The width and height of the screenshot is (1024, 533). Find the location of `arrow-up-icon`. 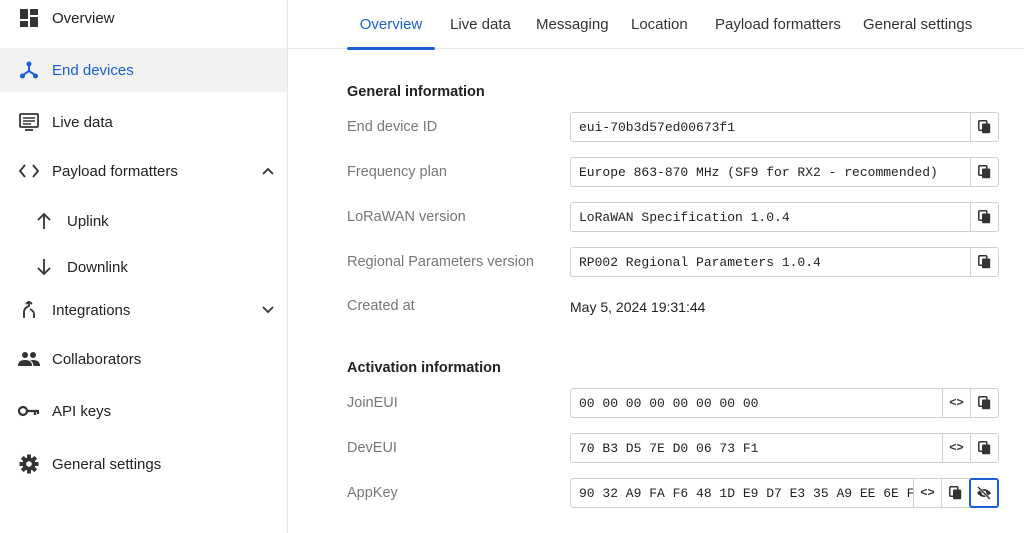

arrow-up-icon is located at coordinates (44, 221).